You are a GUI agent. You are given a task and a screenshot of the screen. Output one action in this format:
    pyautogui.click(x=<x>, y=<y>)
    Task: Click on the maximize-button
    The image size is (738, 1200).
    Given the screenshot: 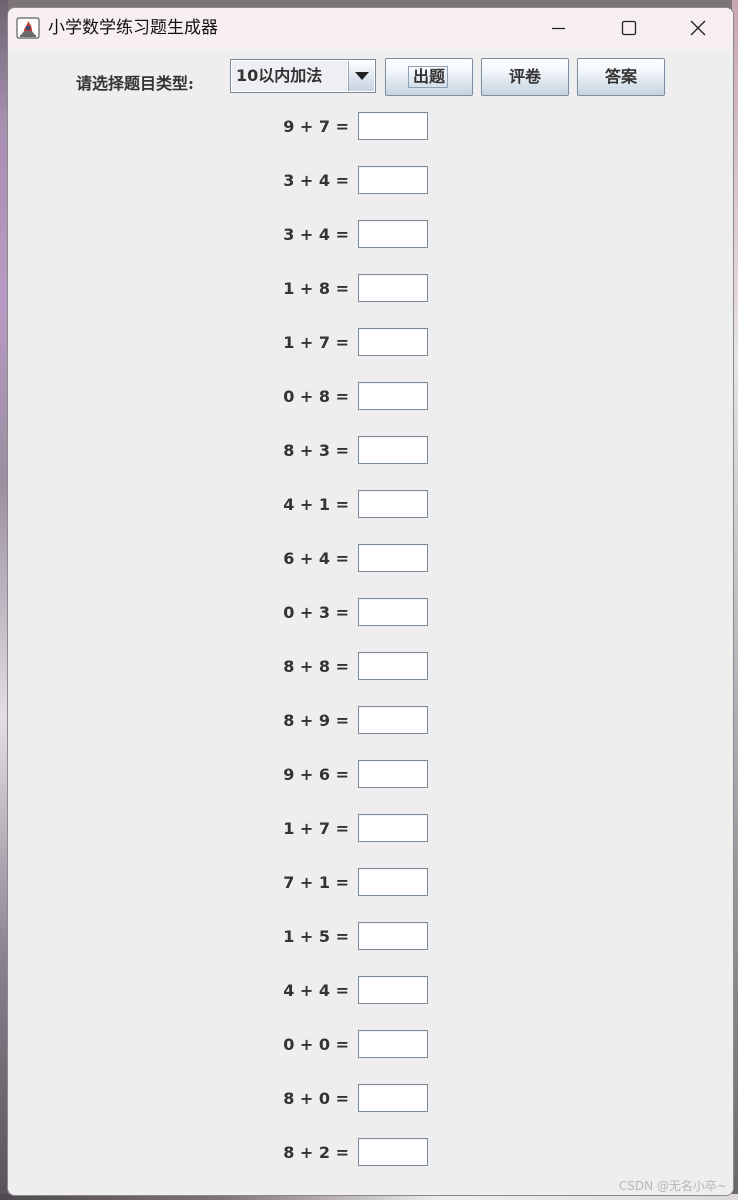 What is the action you would take?
    pyautogui.click(x=628, y=29)
    